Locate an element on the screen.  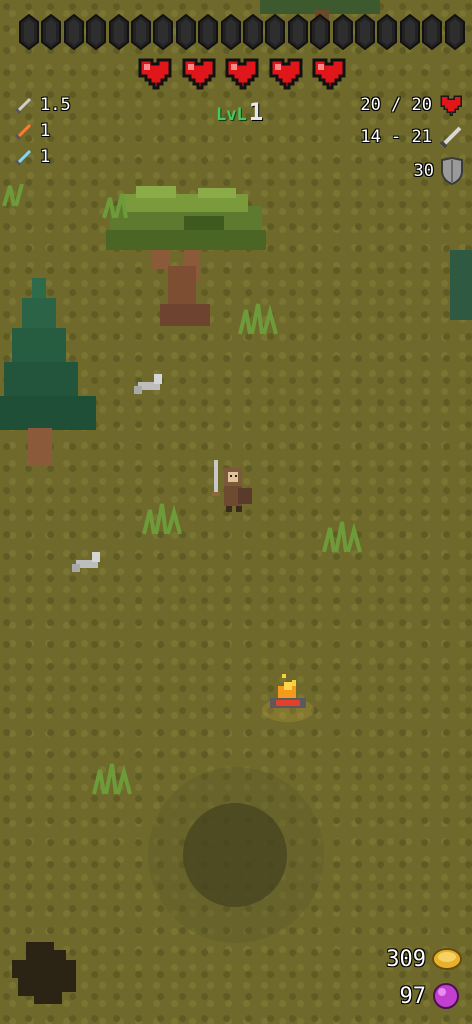
level-indicator: LvL 1 is located at coordinates (239, 112).